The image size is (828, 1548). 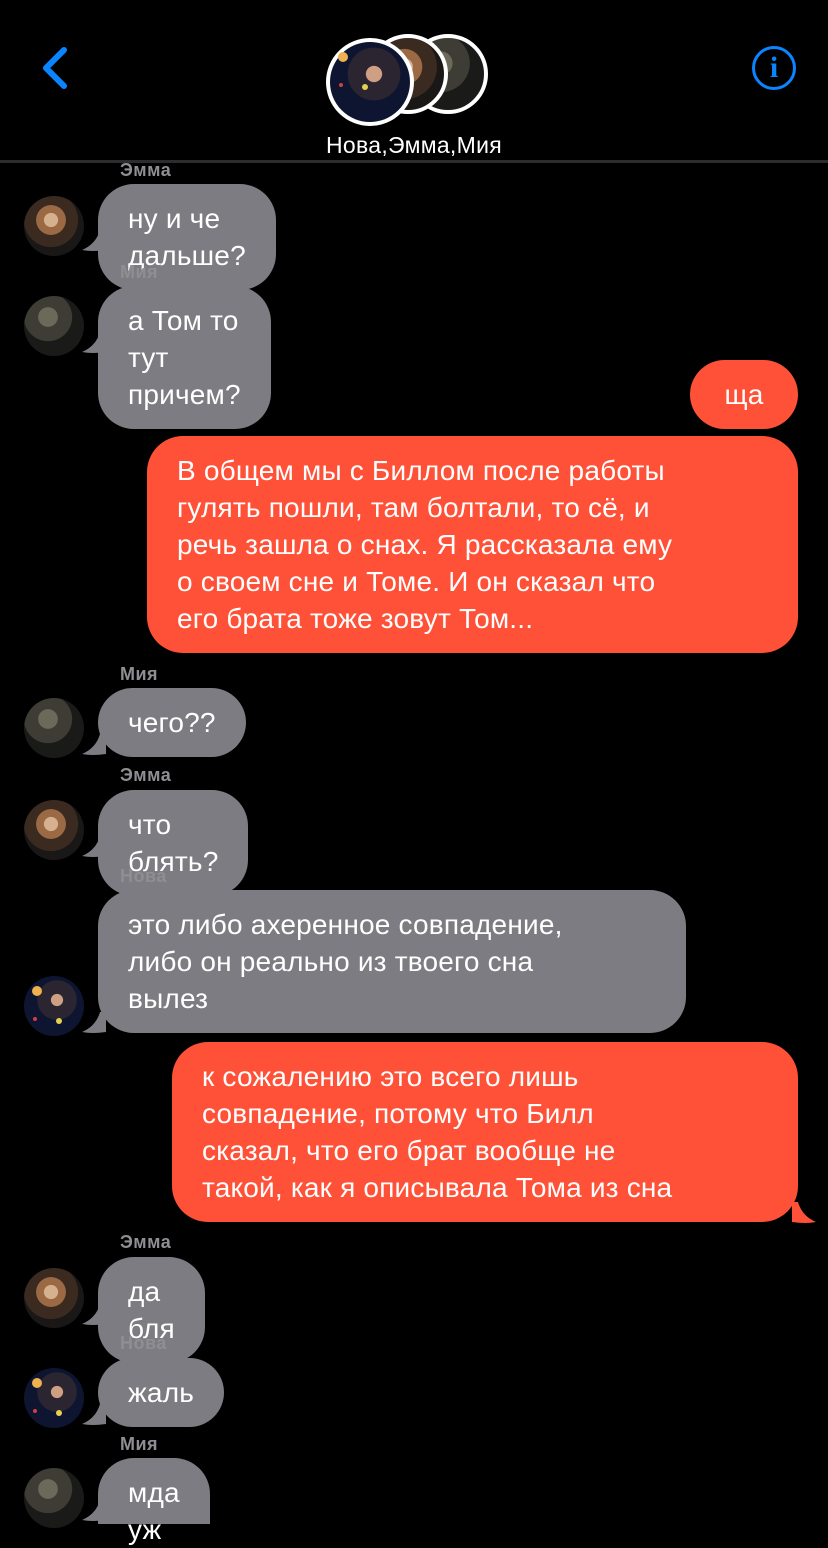 What do you see at coordinates (414, 161) in the screenshot?
I see `header-divider` at bounding box center [414, 161].